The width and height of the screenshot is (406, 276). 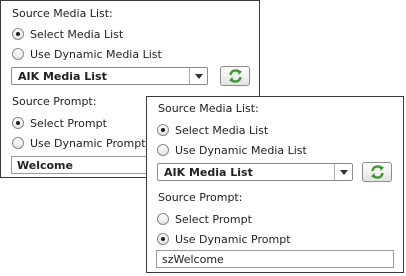 I want to click on prompt-field: szWelcome, so click(x=275, y=259).